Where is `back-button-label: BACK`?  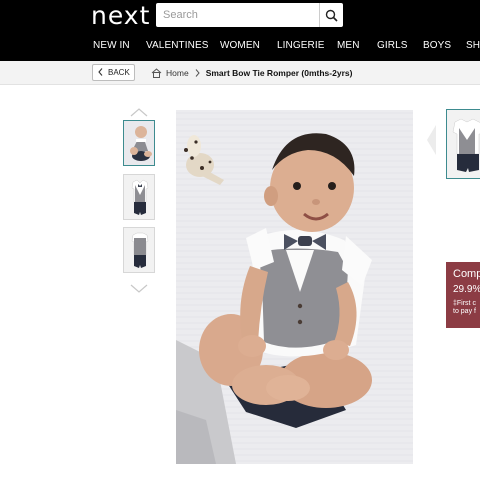
back-button-label: BACK is located at coordinates (119, 72).